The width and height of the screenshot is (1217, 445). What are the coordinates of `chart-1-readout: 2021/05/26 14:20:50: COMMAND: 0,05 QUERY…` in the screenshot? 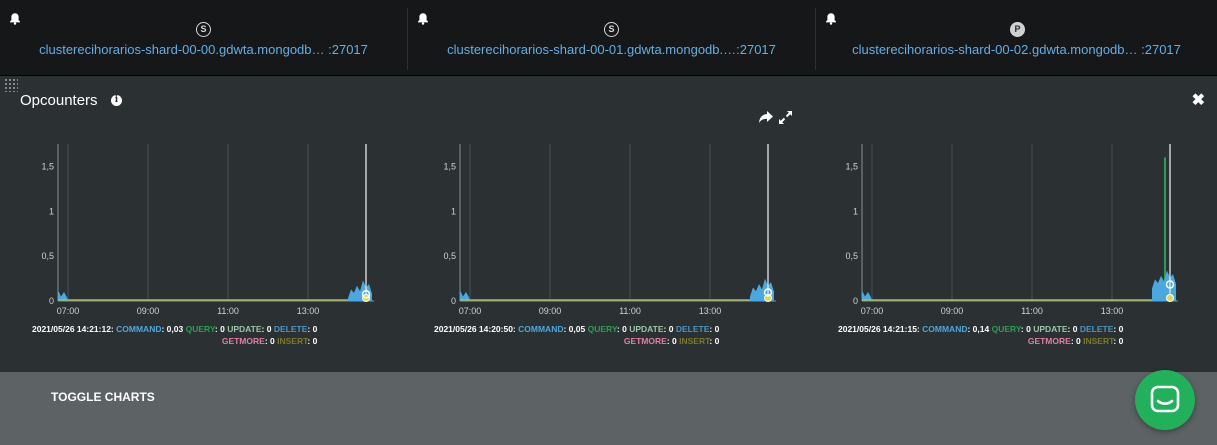 It's located at (577, 335).